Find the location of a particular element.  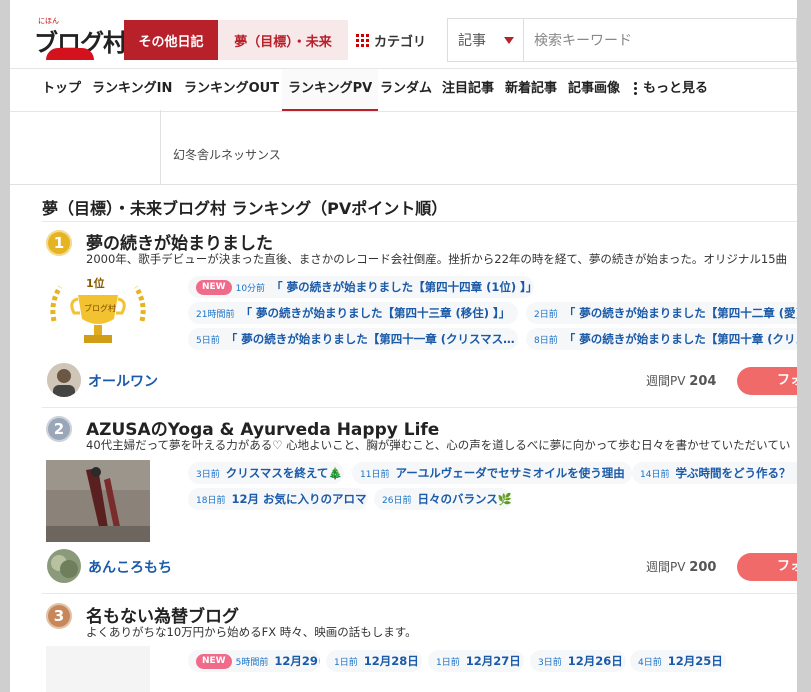

blogmura-logo: にほん ブログ村 is located at coordinates (76, 37).